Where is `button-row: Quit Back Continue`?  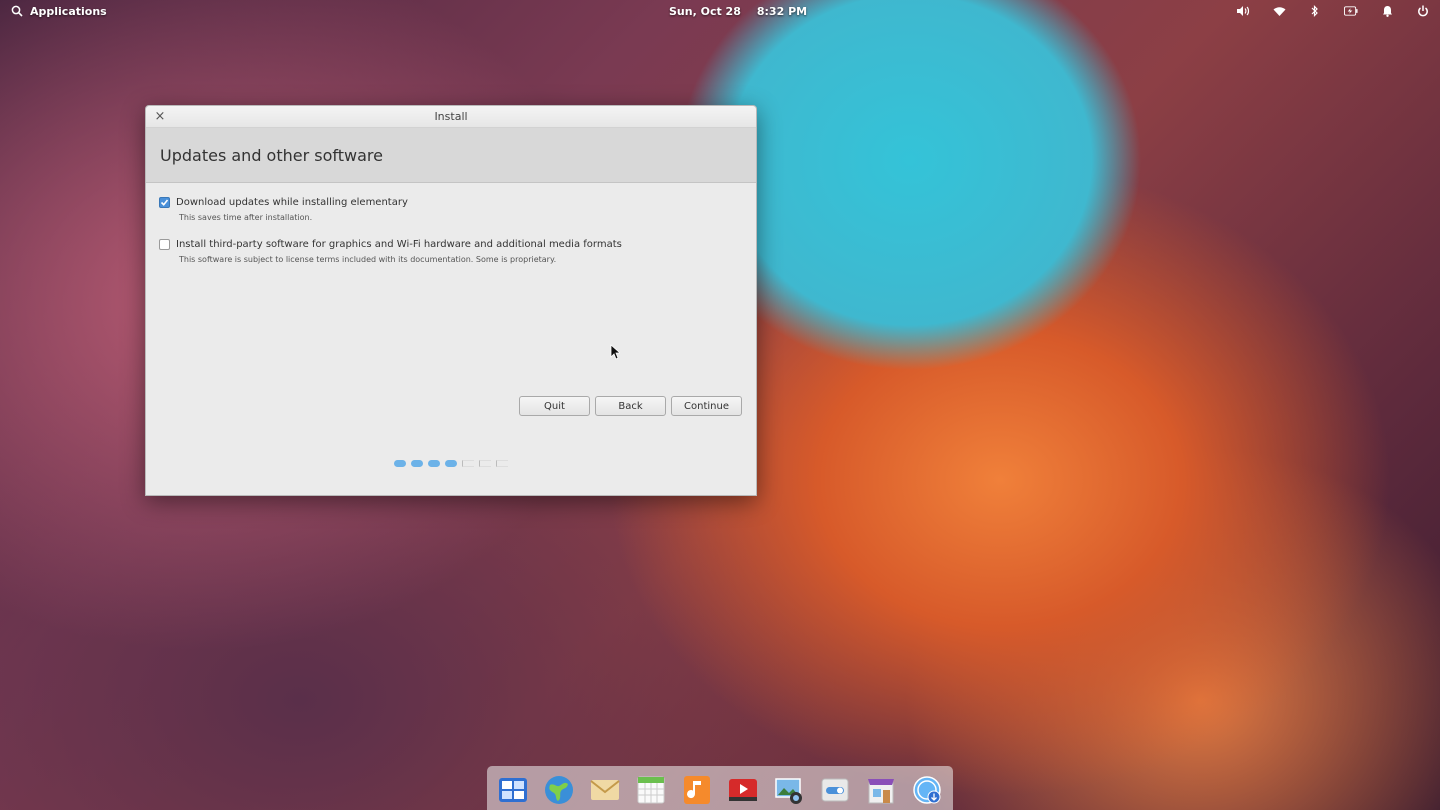 button-row: Quit Back Continue is located at coordinates (630, 406).